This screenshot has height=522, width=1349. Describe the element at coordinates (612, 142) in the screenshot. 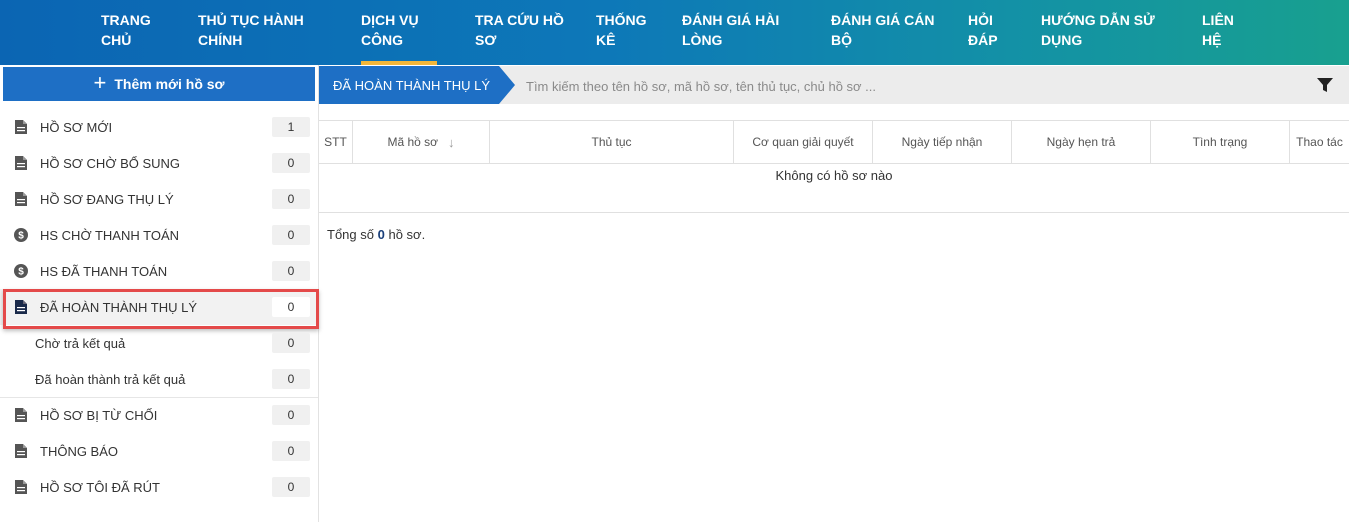

I see `col-thu-tuc: Thủ tục` at that location.